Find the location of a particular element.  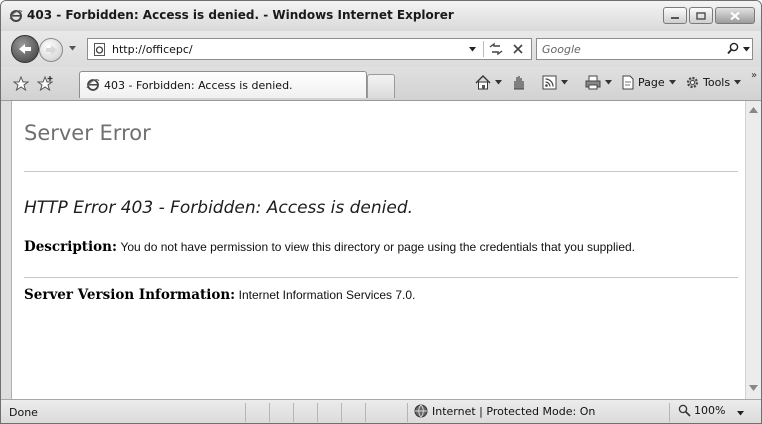

tools-menu-button: Tools is located at coordinates (713, 82).